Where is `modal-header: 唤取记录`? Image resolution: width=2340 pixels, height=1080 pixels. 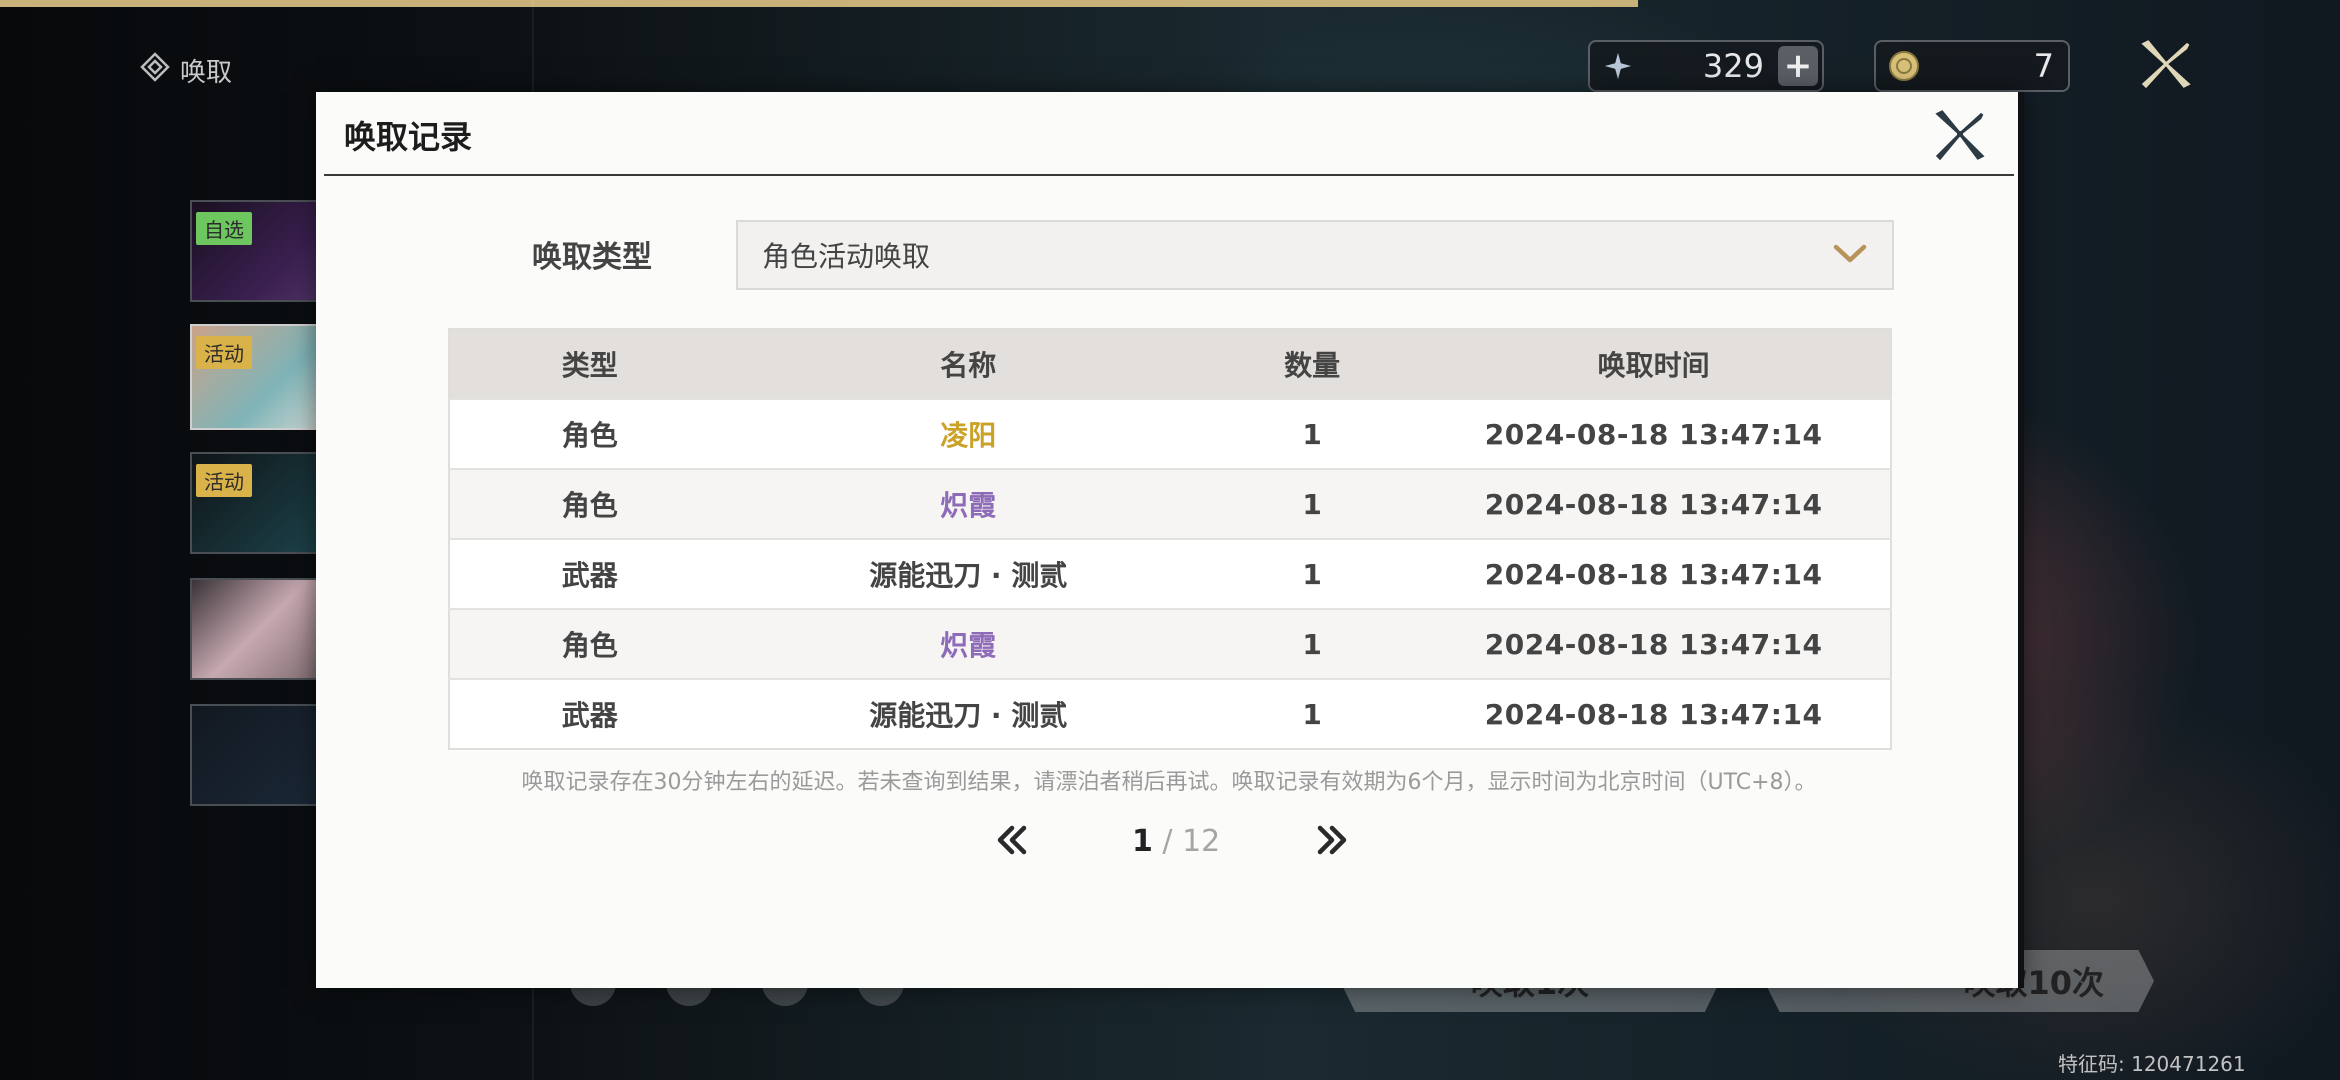 modal-header: 唤取记录 is located at coordinates (1169, 133).